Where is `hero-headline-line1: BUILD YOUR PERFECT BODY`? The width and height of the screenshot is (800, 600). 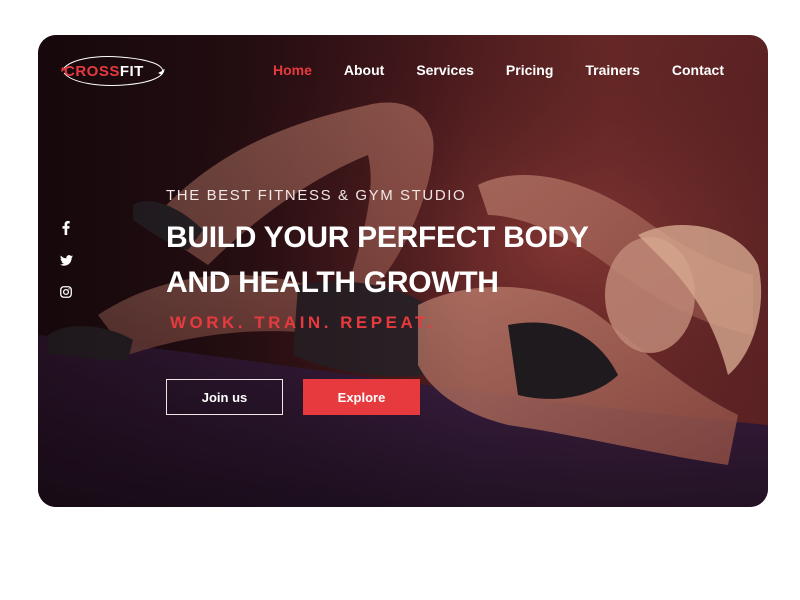 hero-headline-line1: BUILD YOUR PERFECT BODY is located at coordinates (377, 237).